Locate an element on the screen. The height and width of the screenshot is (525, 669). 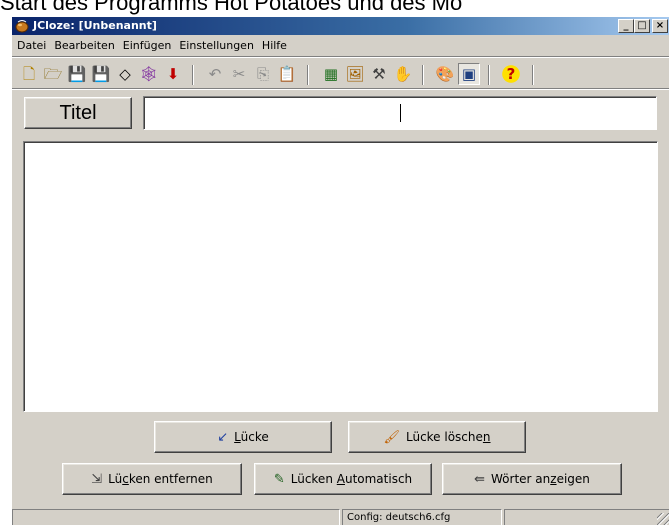
delete-gap-button: 🖌 Lücke löschen is located at coordinates (437, 437).